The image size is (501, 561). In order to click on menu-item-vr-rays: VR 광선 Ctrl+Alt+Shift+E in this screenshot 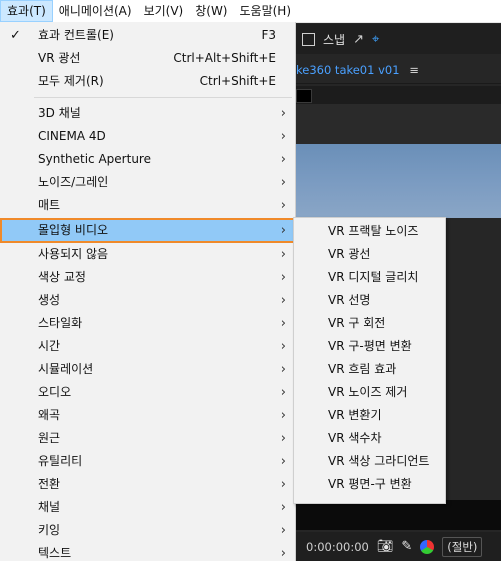, I will do `click(147, 58)`.